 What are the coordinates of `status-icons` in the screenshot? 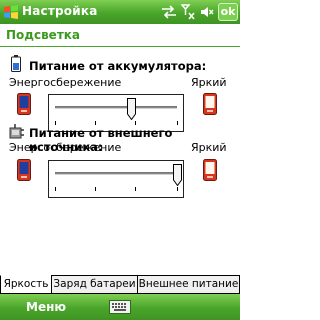 It's located at (187, 12).